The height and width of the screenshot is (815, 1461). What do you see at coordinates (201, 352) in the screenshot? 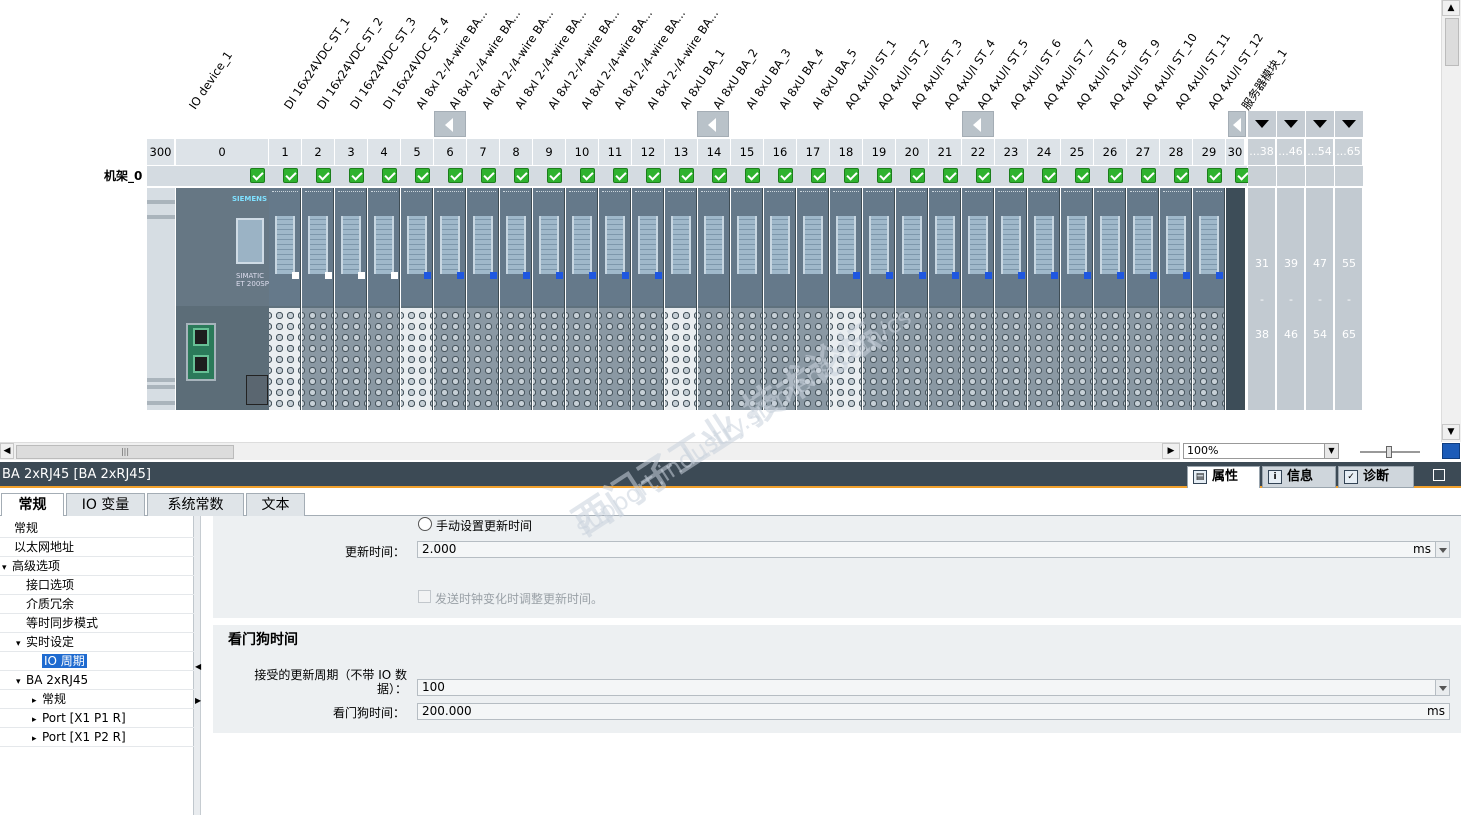
I see `bus-adapter-rj45` at bounding box center [201, 352].